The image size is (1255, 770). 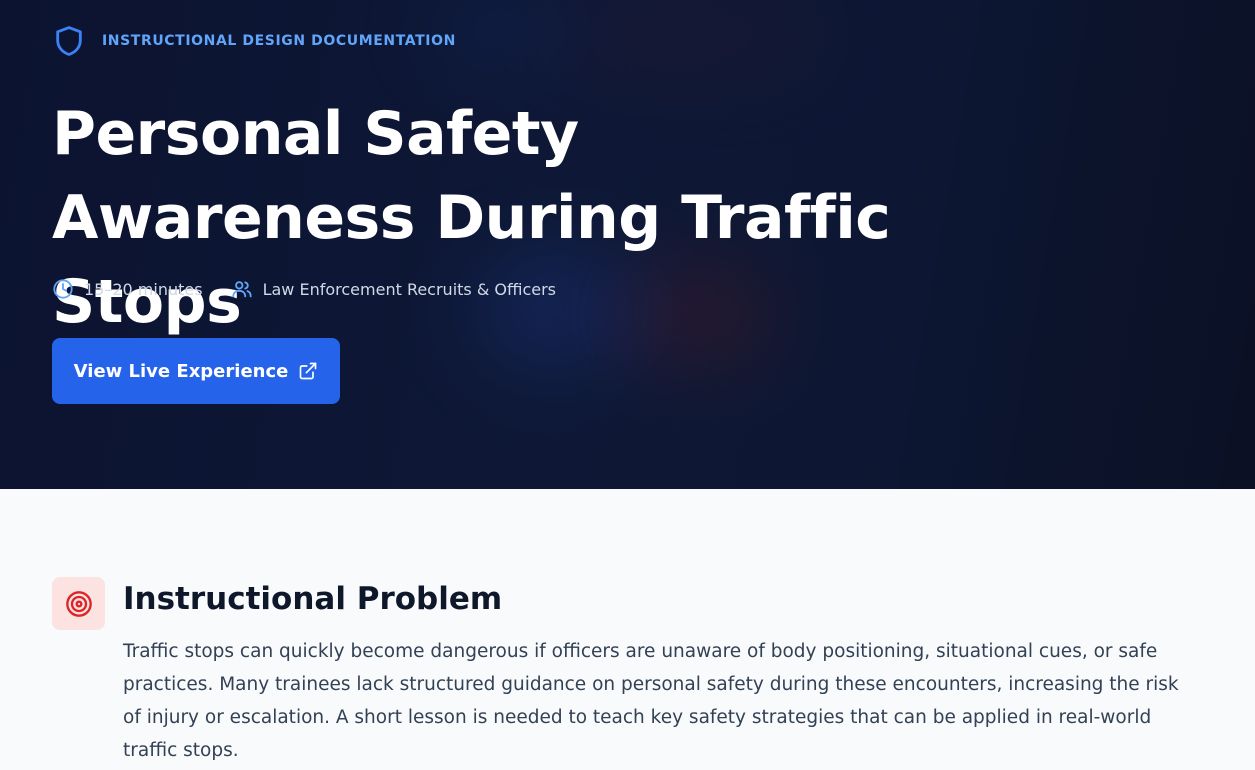 I want to click on shield-icon, so click(x=69, y=41).